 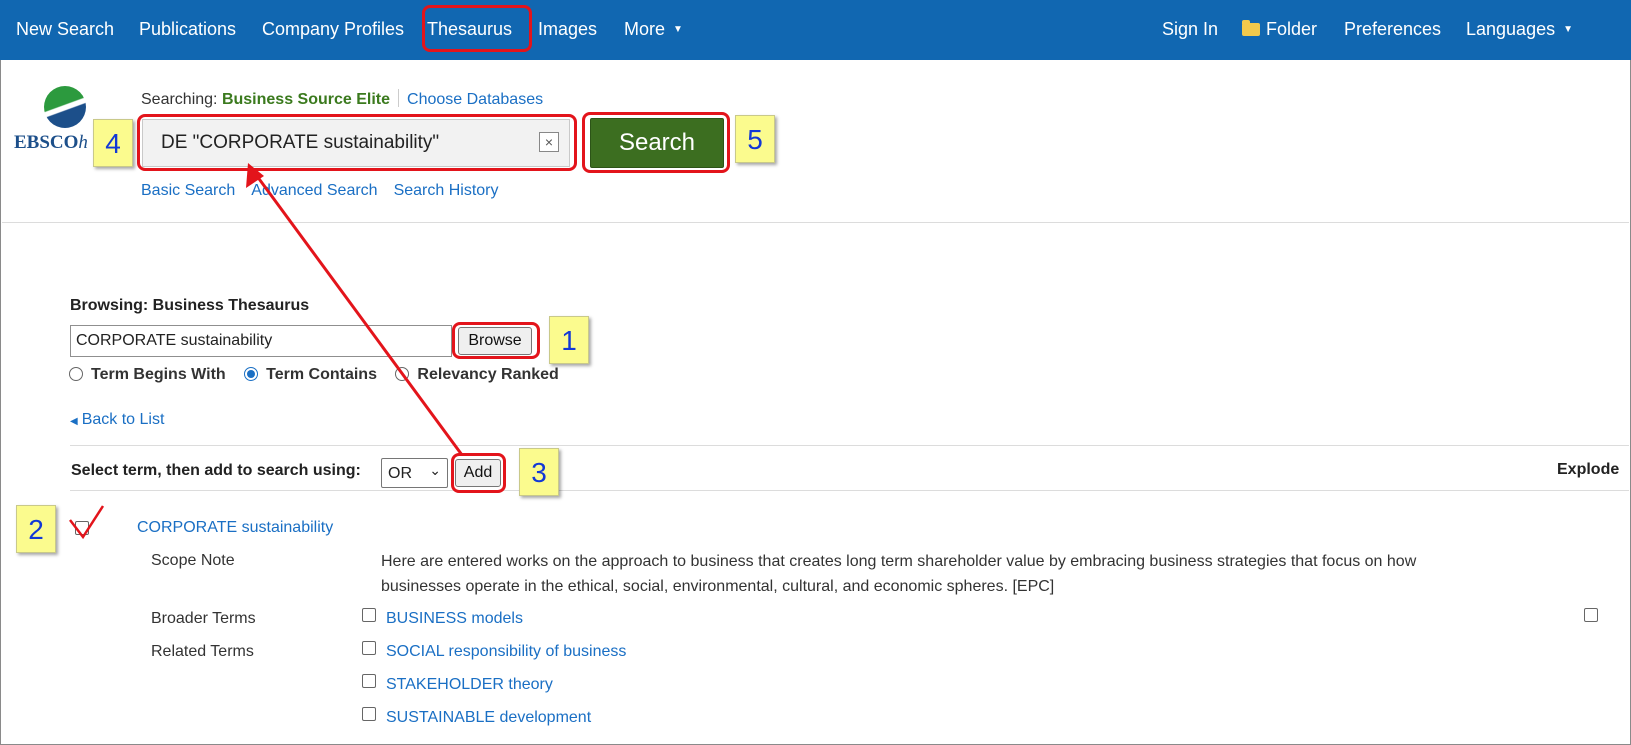 What do you see at coordinates (567, 30) in the screenshot?
I see `nav-images: Images` at bounding box center [567, 30].